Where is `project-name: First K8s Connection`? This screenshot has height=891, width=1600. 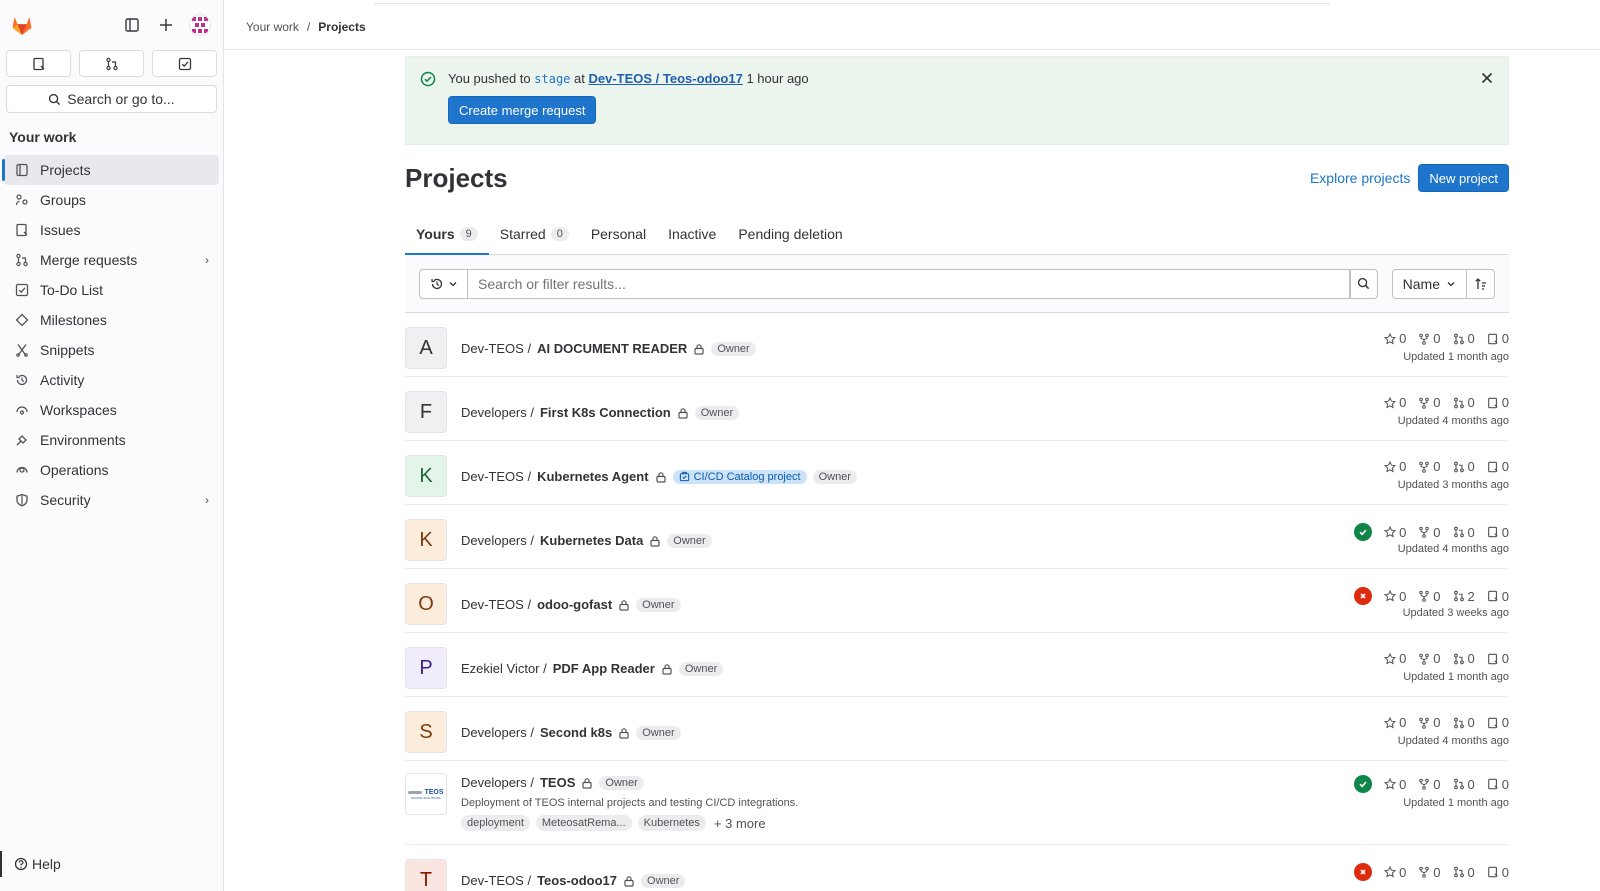
project-name: First K8s Connection is located at coordinates (605, 412).